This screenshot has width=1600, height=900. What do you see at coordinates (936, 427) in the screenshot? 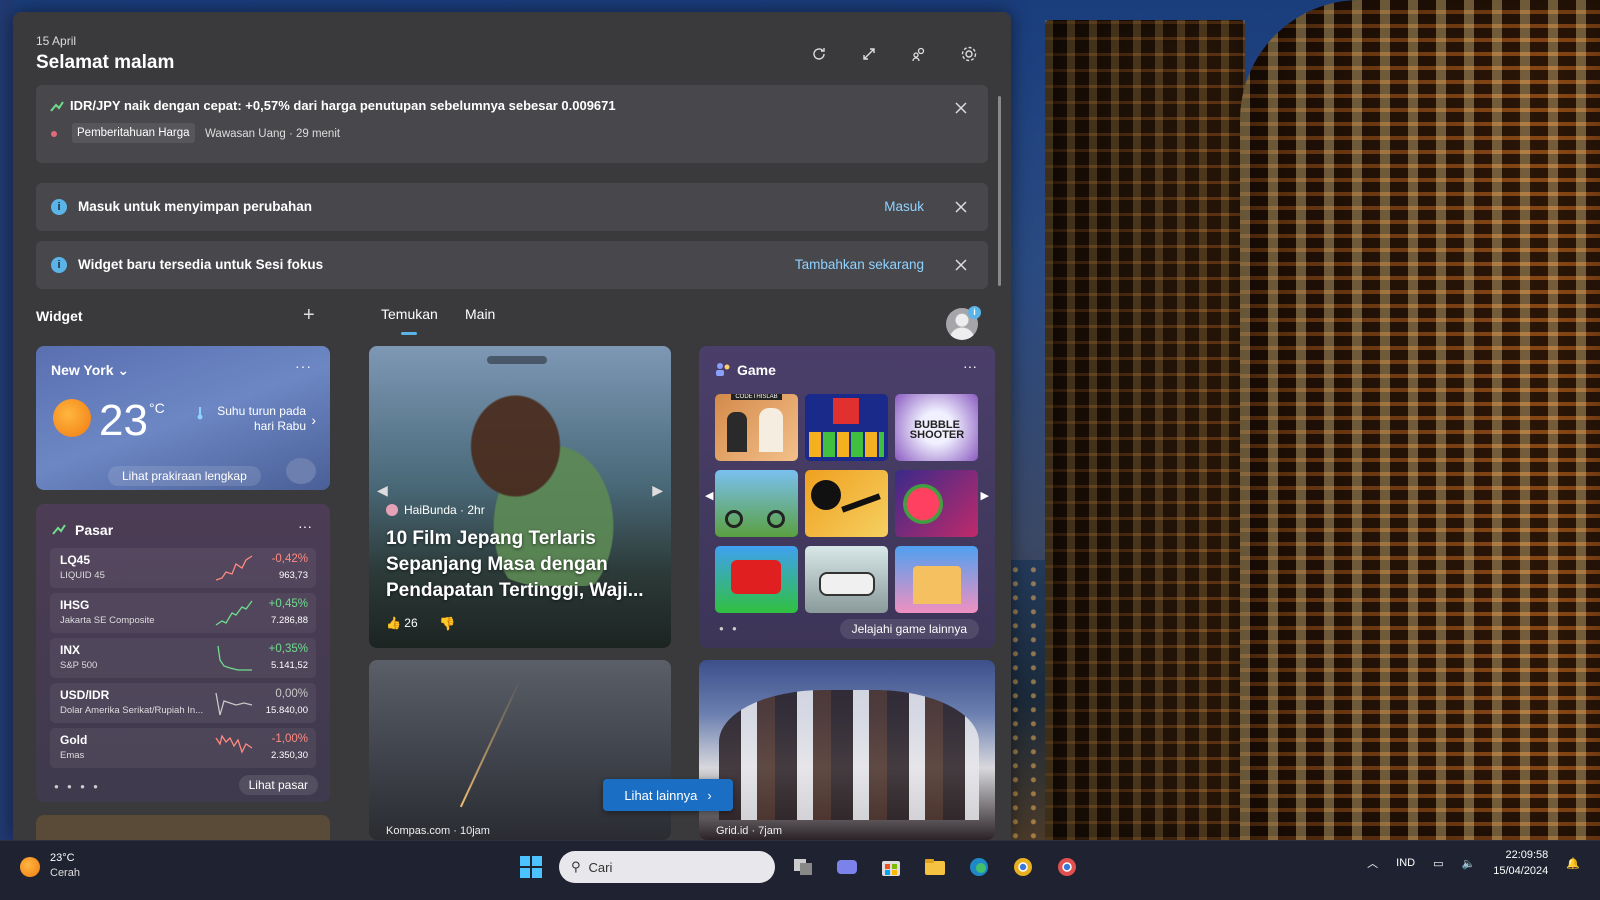
I see `game-tile-bubble: BUBBLE SHOOTER` at bounding box center [936, 427].